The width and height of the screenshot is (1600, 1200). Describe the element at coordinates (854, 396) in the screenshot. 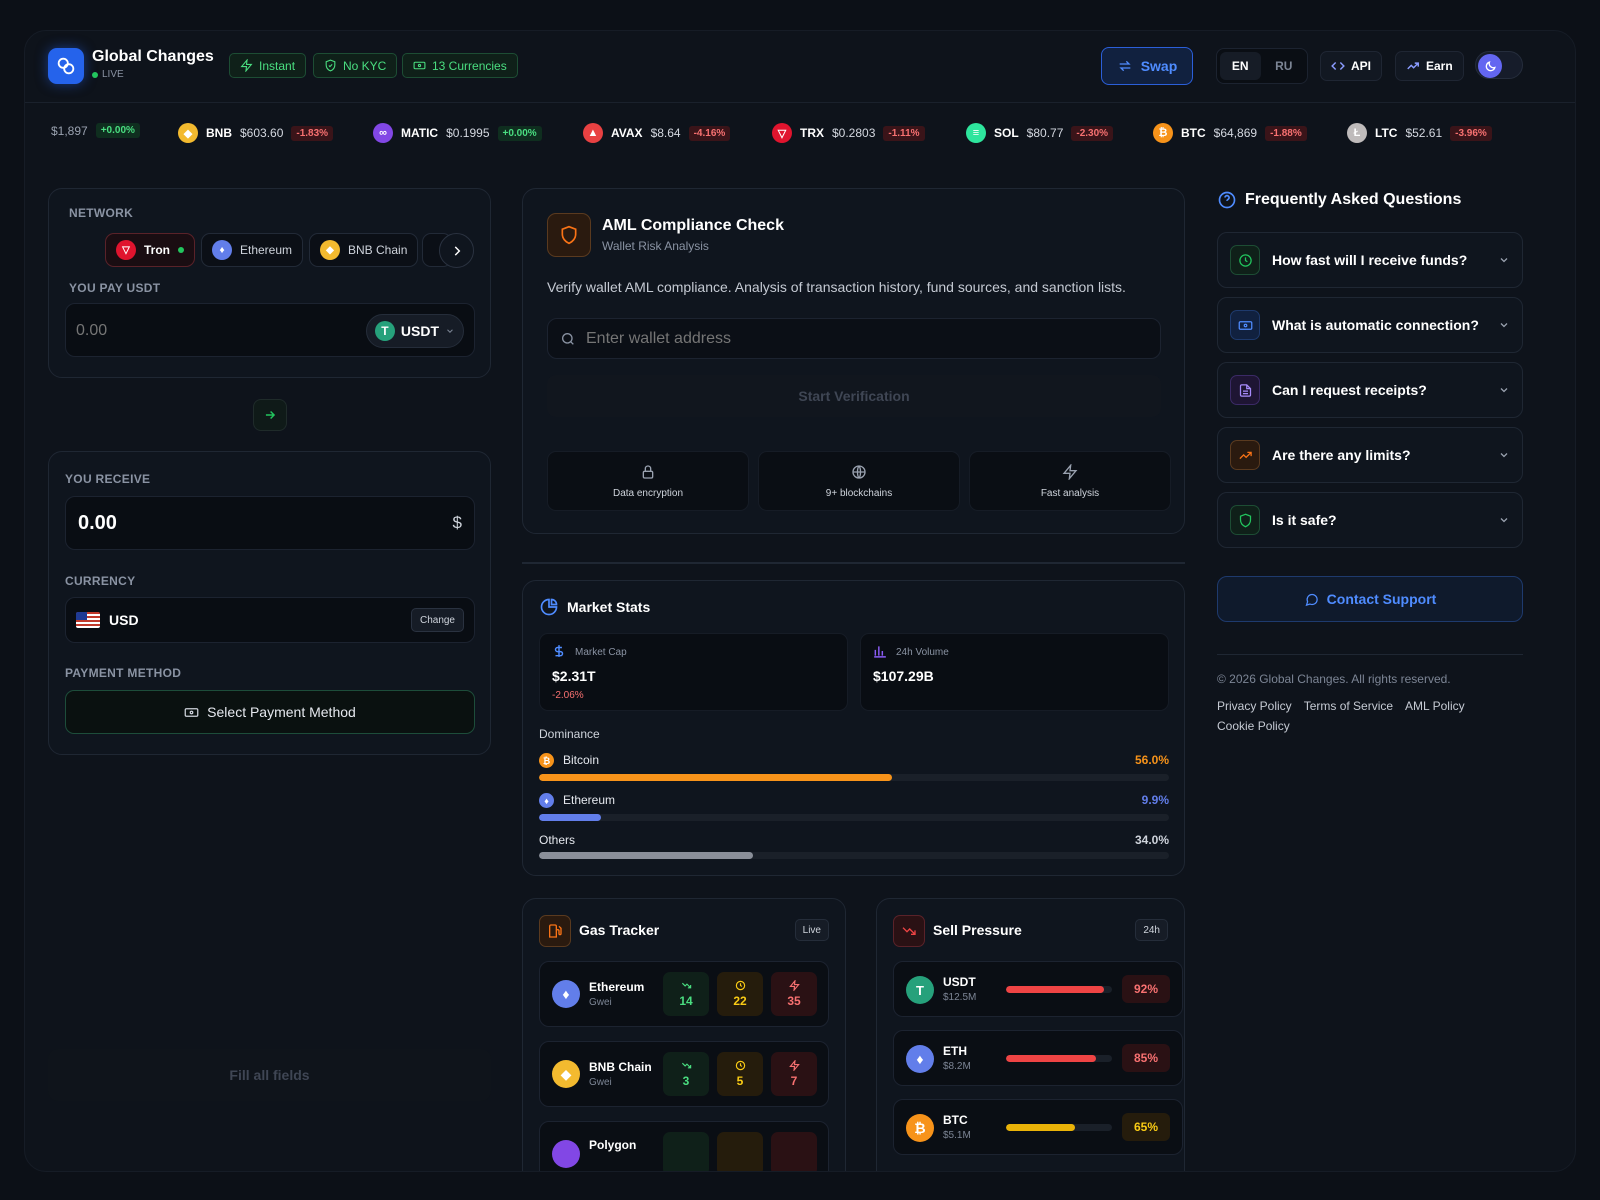

I see `start-verification-button: Start Verification` at that location.